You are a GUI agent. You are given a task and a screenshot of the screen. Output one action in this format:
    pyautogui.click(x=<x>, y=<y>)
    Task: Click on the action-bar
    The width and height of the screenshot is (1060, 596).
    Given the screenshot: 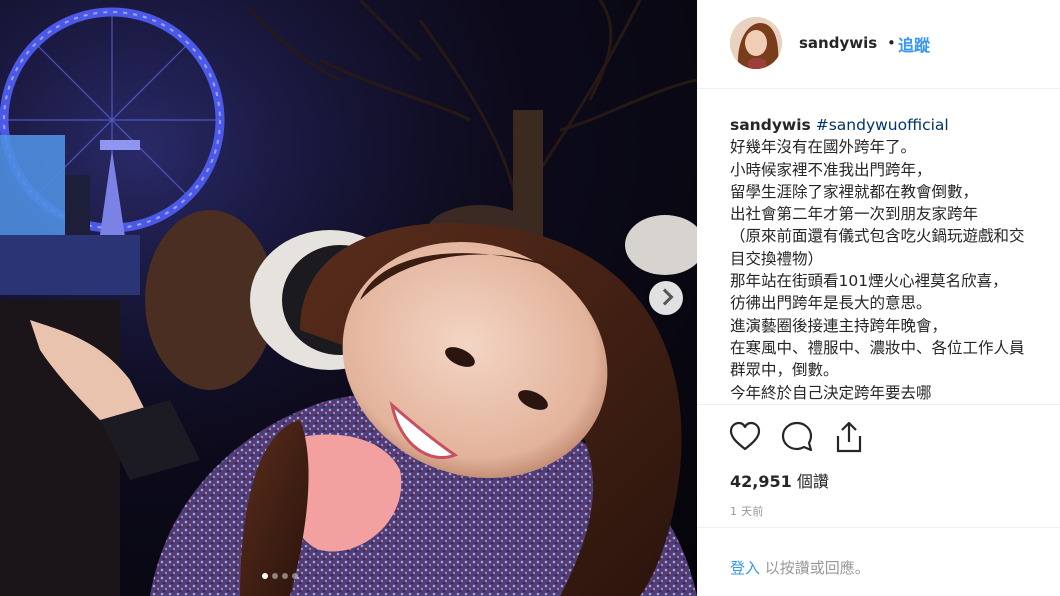 What is the action you would take?
    pyautogui.click(x=808, y=438)
    